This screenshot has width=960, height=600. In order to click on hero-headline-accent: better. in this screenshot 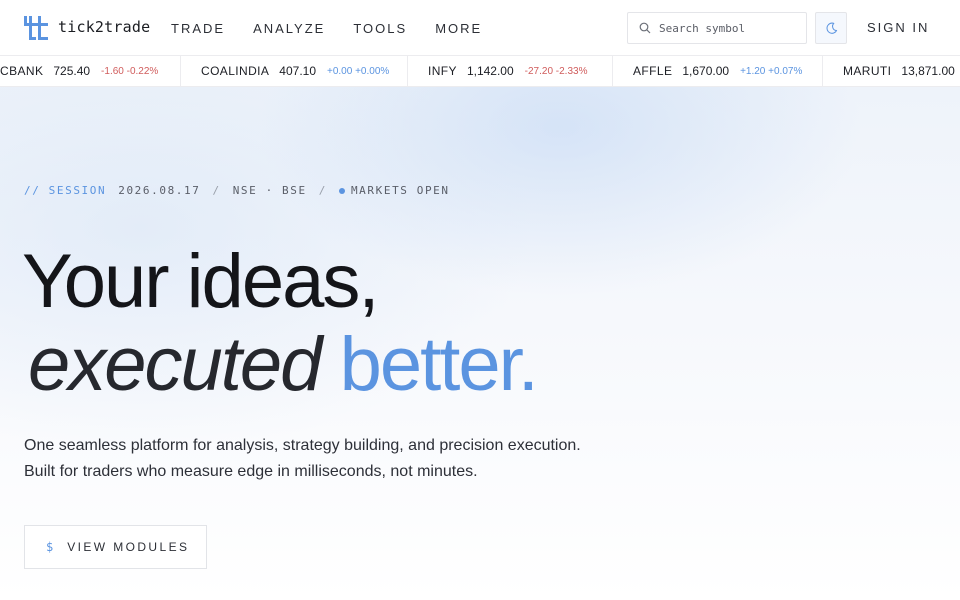, I will do `click(439, 364)`.